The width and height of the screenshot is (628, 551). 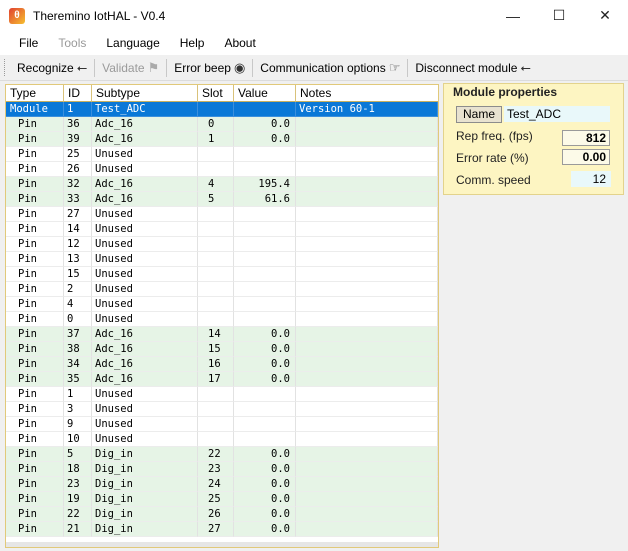 I want to click on pin-row: Pin 35 Adc_16 17 0.0, so click(x=222, y=379).